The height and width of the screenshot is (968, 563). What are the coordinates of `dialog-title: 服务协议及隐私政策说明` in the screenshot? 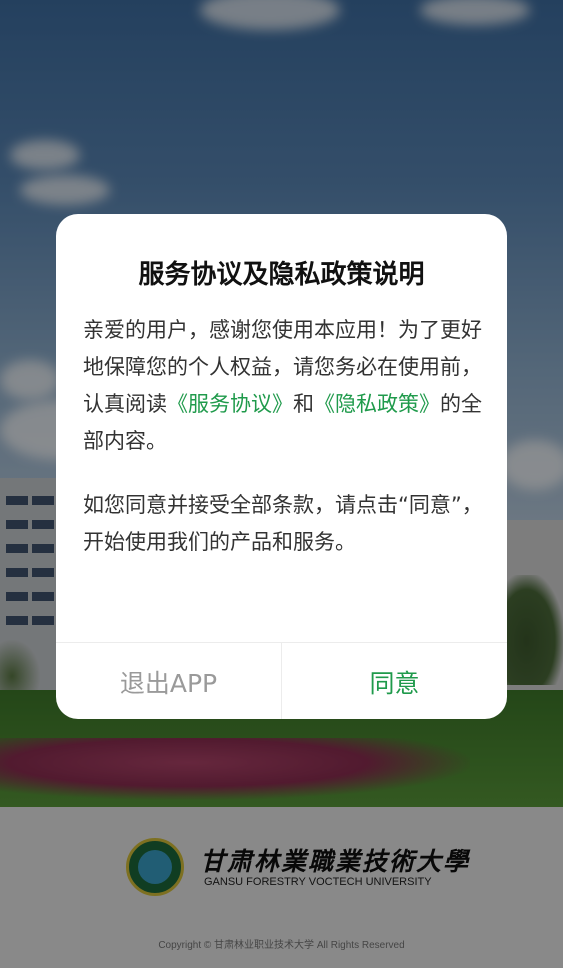 It's located at (281, 275).